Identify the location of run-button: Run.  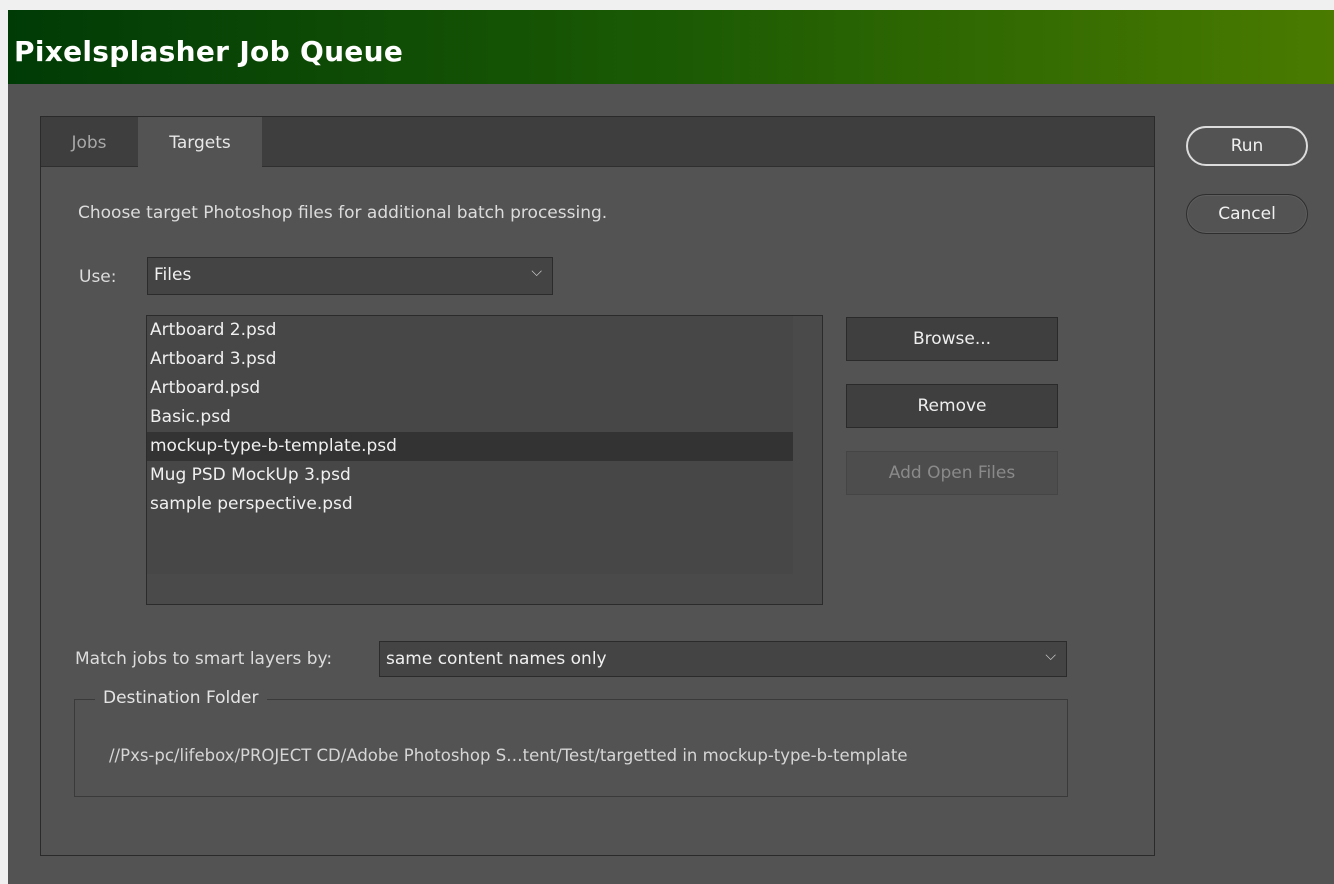
(1247, 146).